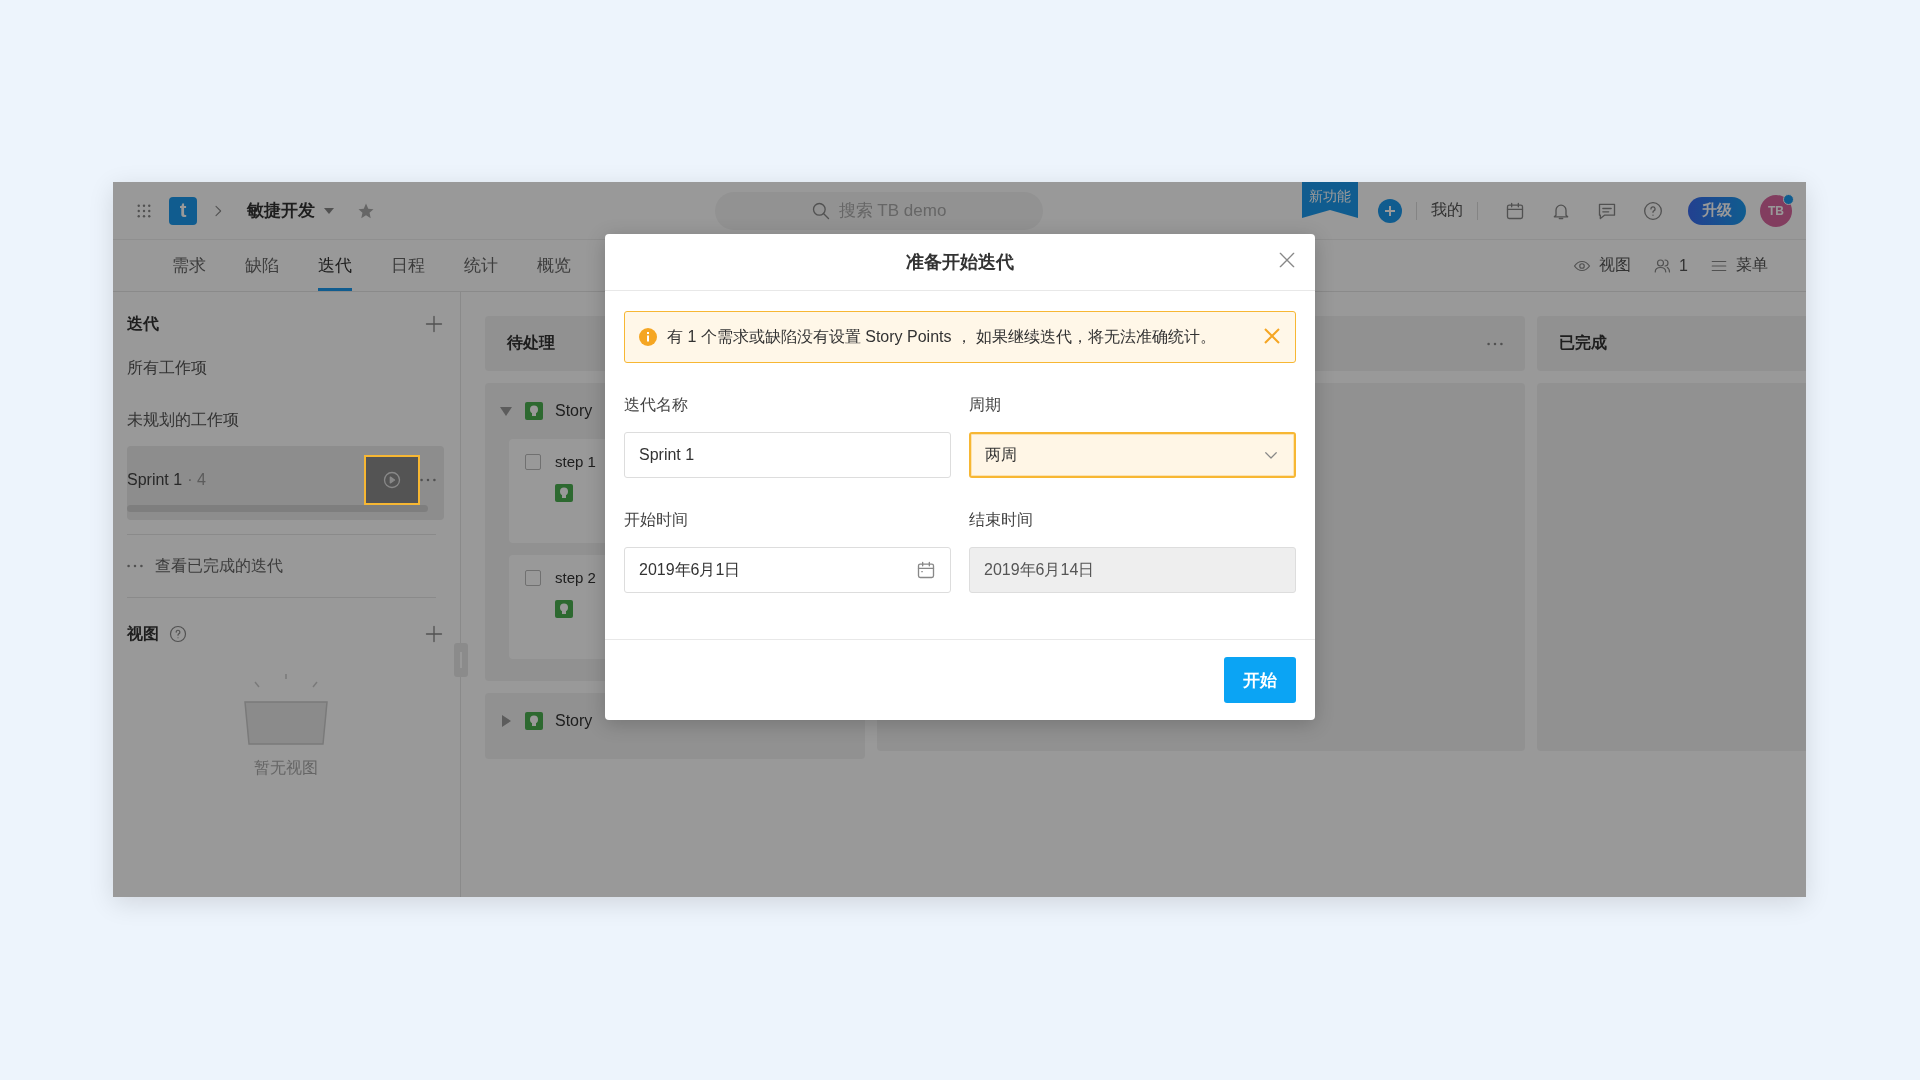 This screenshot has height=1080, width=1920. I want to click on triangle-right-icon, so click(506, 721).